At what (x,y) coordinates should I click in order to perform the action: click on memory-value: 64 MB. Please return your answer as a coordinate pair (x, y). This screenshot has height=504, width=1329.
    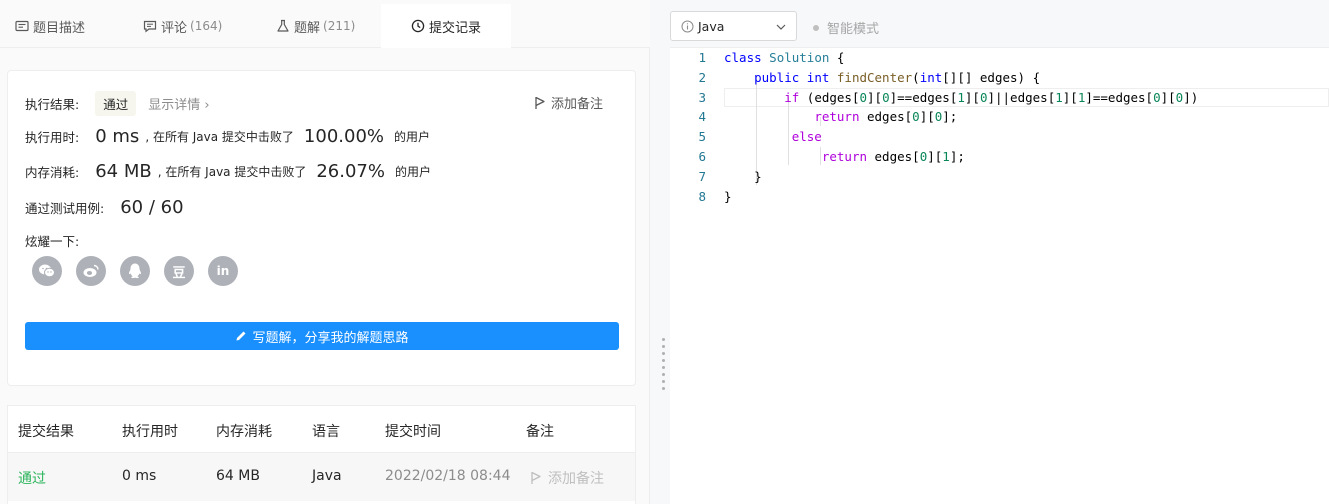
    Looking at the image, I should click on (123, 171).